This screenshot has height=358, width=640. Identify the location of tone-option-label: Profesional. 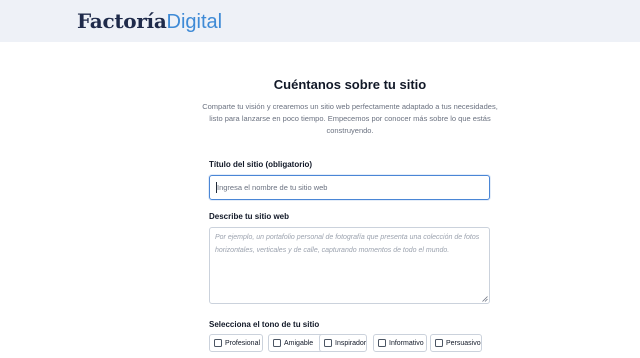
(243, 343).